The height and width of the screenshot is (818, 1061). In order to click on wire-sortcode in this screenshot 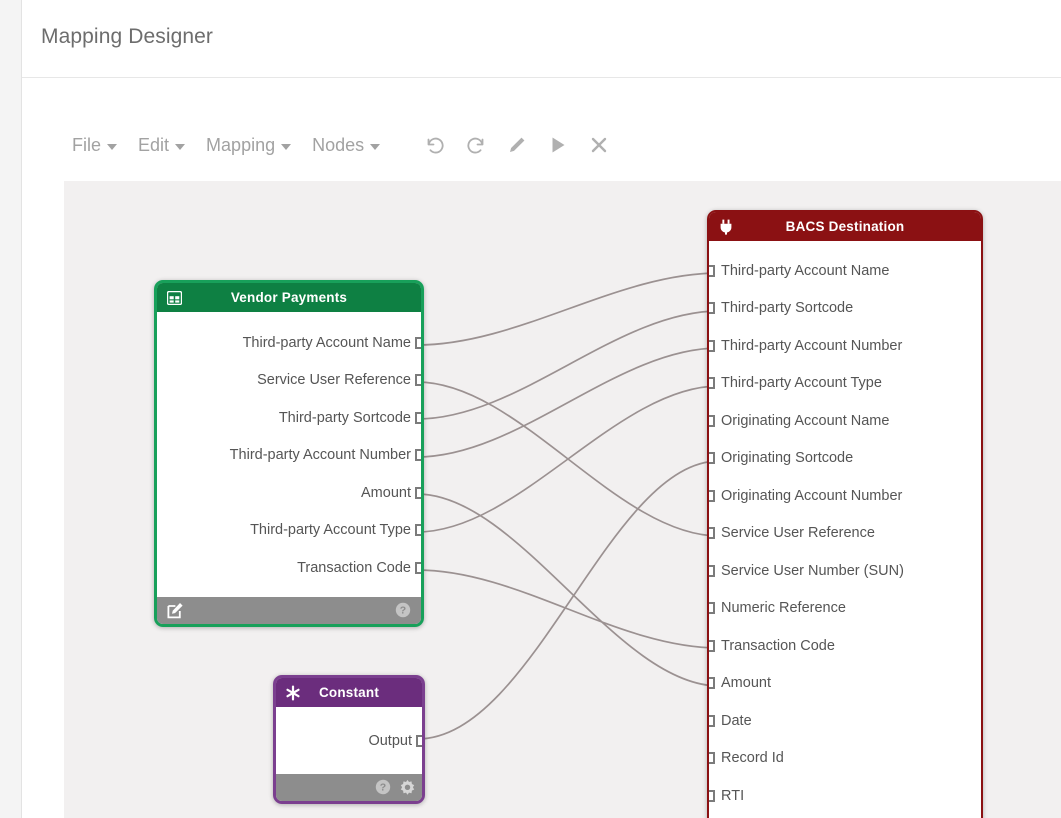, I will do `click(568, 365)`.